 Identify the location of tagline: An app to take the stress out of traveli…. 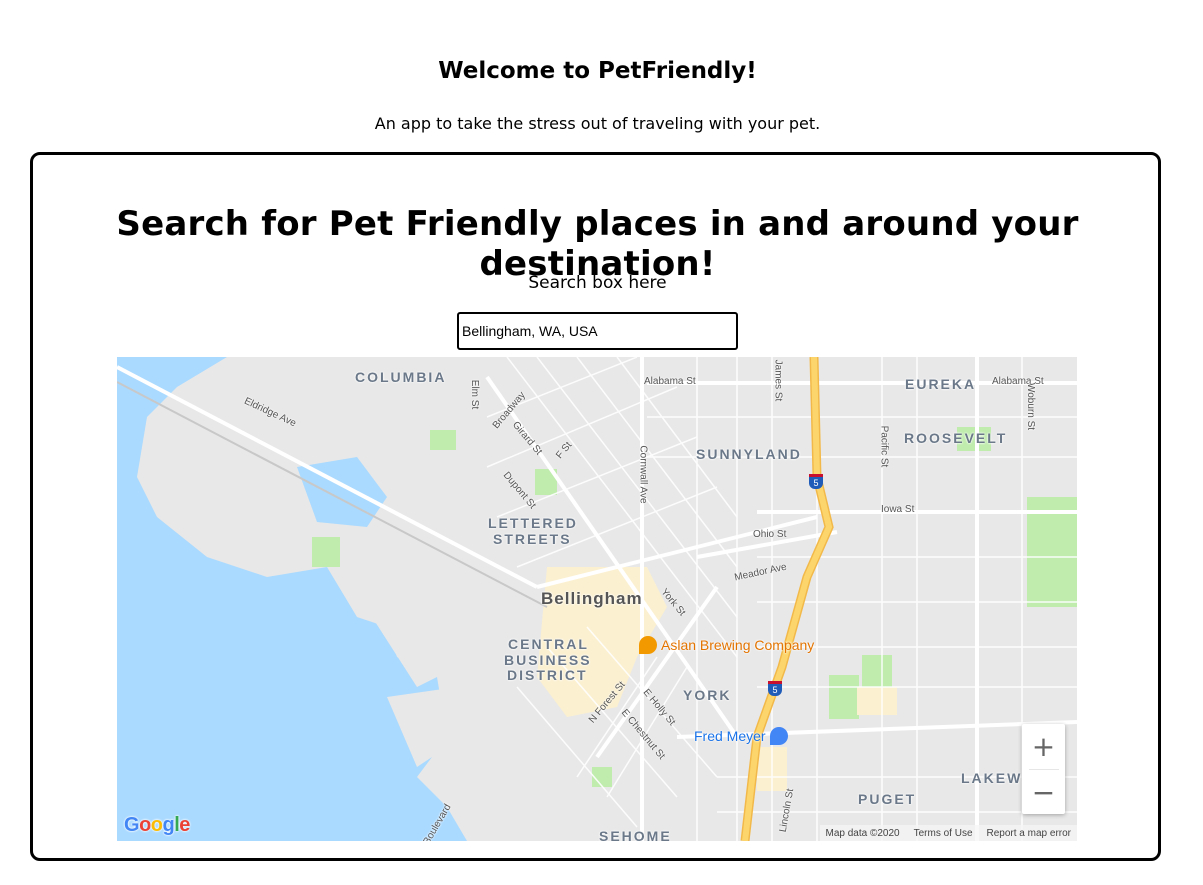
(597, 123).